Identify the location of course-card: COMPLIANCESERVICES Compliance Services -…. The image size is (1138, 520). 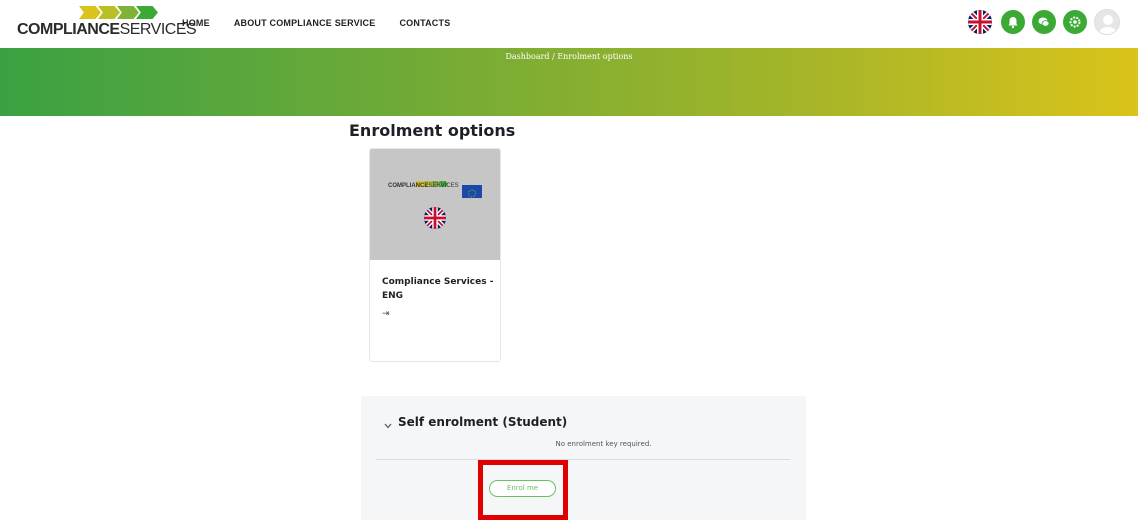
(435, 255).